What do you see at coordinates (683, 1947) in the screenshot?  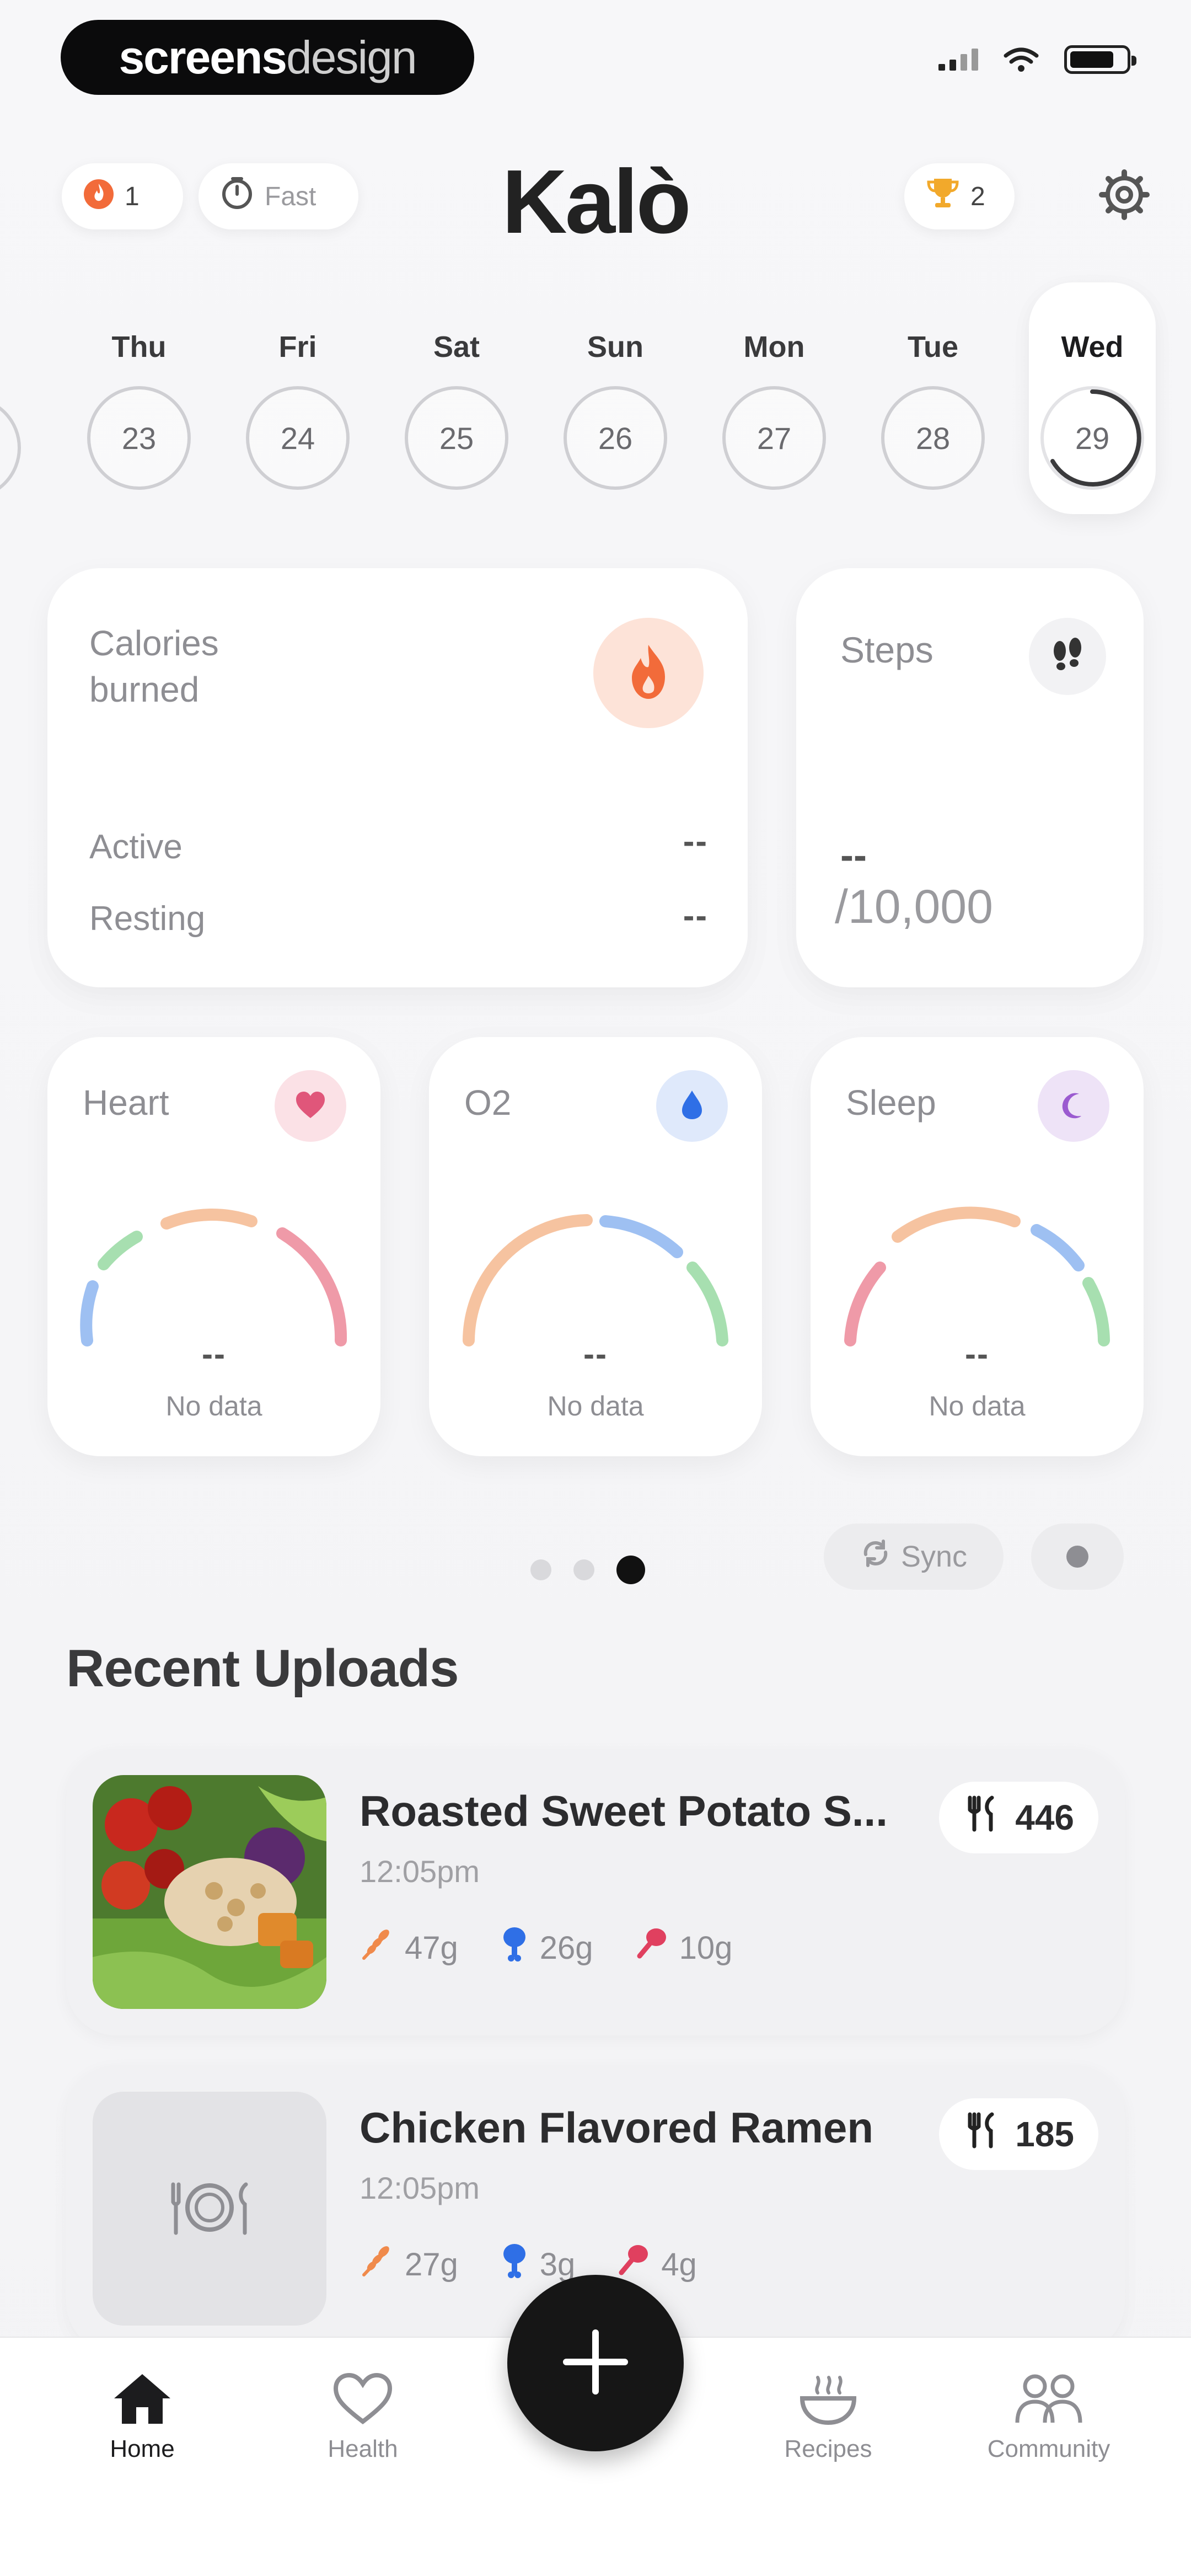 I see `fat-macro: 10g` at bounding box center [683, 1947].